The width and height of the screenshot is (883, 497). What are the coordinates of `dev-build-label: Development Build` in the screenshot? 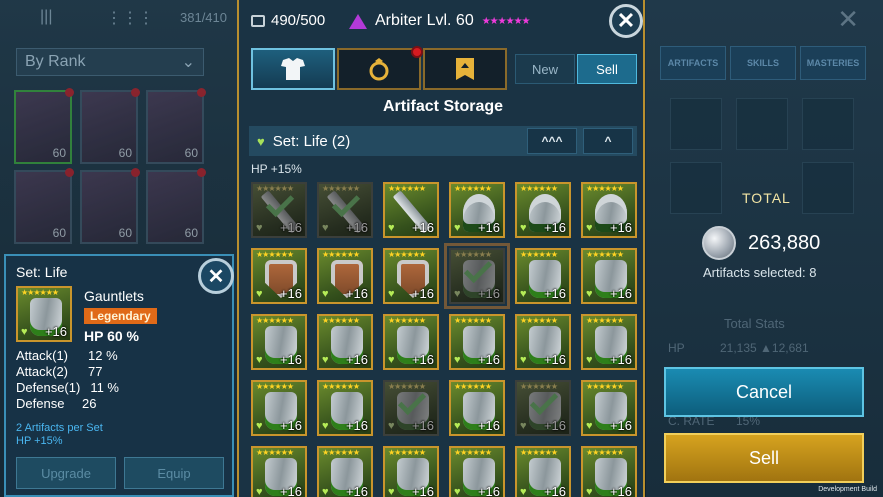 It's located at (847, 489).